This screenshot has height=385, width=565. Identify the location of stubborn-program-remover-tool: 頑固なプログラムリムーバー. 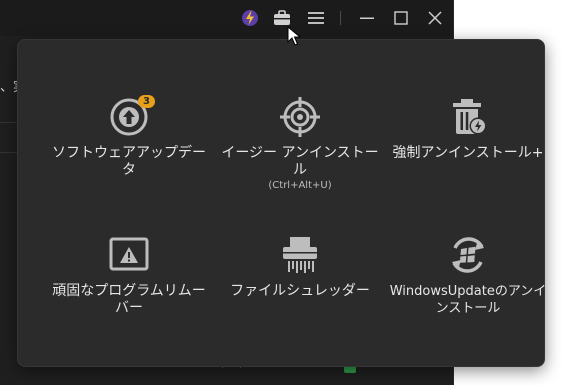
(129, 275).